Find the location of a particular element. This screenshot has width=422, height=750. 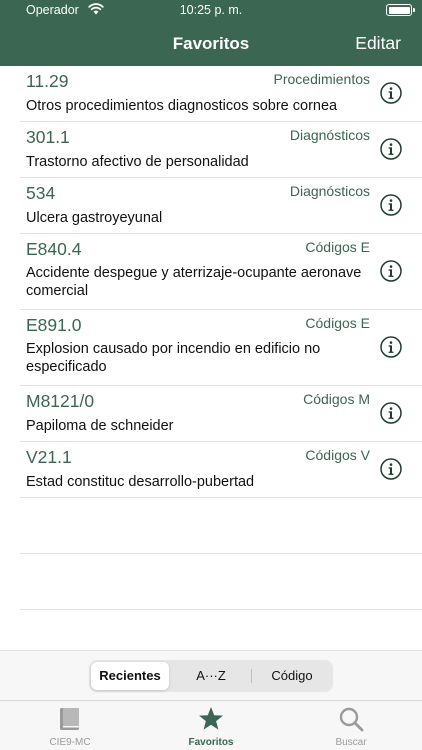

segment-divider is located at coordinates (251, 676).